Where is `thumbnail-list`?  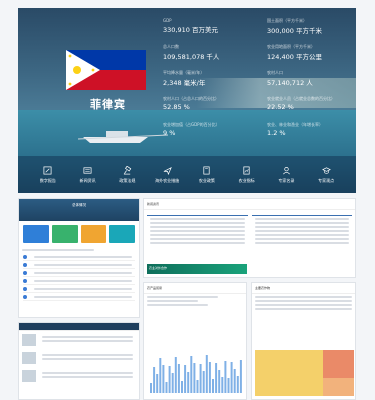 thumbnail-list is located at coordinates (79, 361).